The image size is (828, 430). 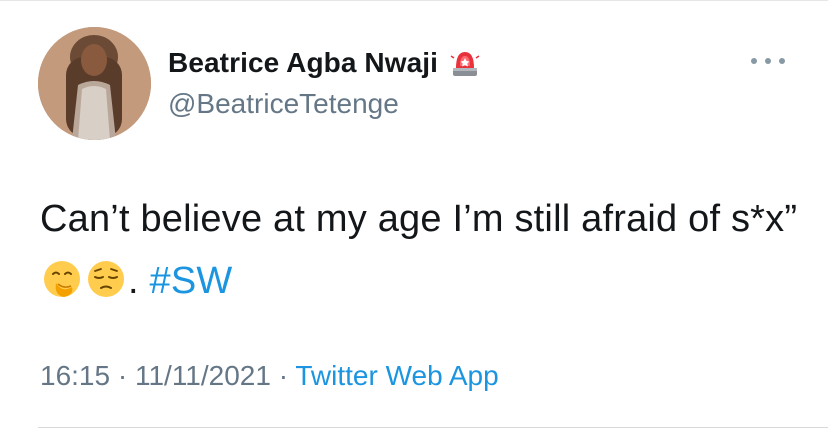 I want to click on display-name-row: Beatrice Agba Nwaji, so click(x=324, y=63).